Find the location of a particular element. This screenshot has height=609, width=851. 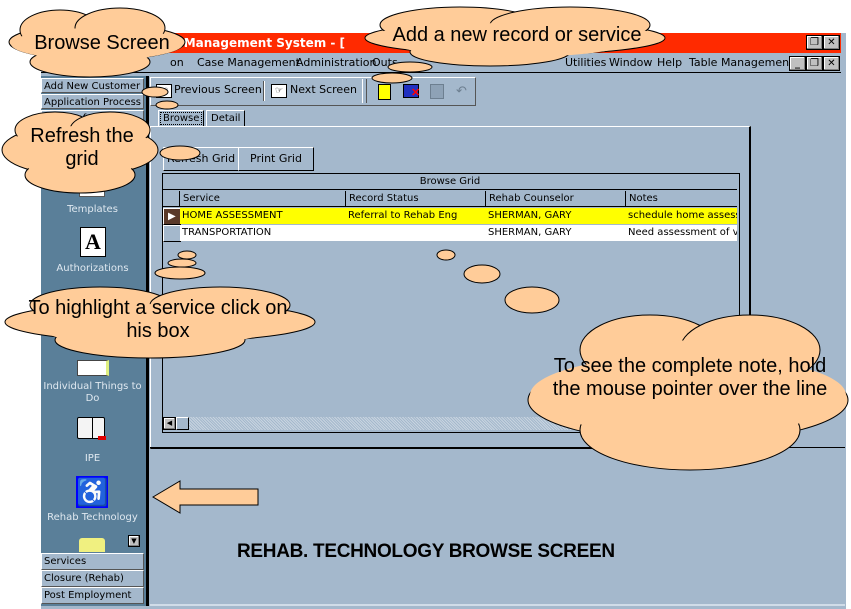

callout-add-record: Add a new record or service is located at coordinates (517, 35).